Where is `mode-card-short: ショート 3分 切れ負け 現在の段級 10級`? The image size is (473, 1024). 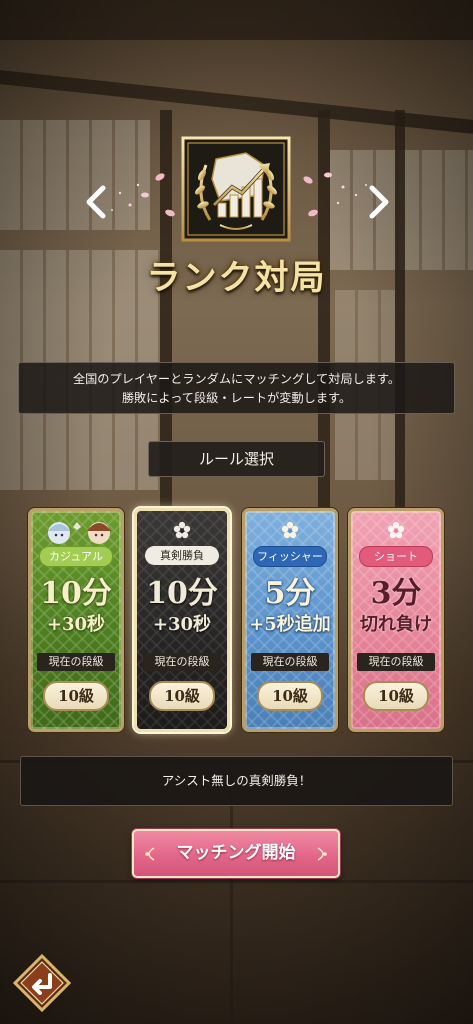
mode-card-short: ショート 3分 切れ負け 現在の段級 10級 is located at coordinates (396, 620).